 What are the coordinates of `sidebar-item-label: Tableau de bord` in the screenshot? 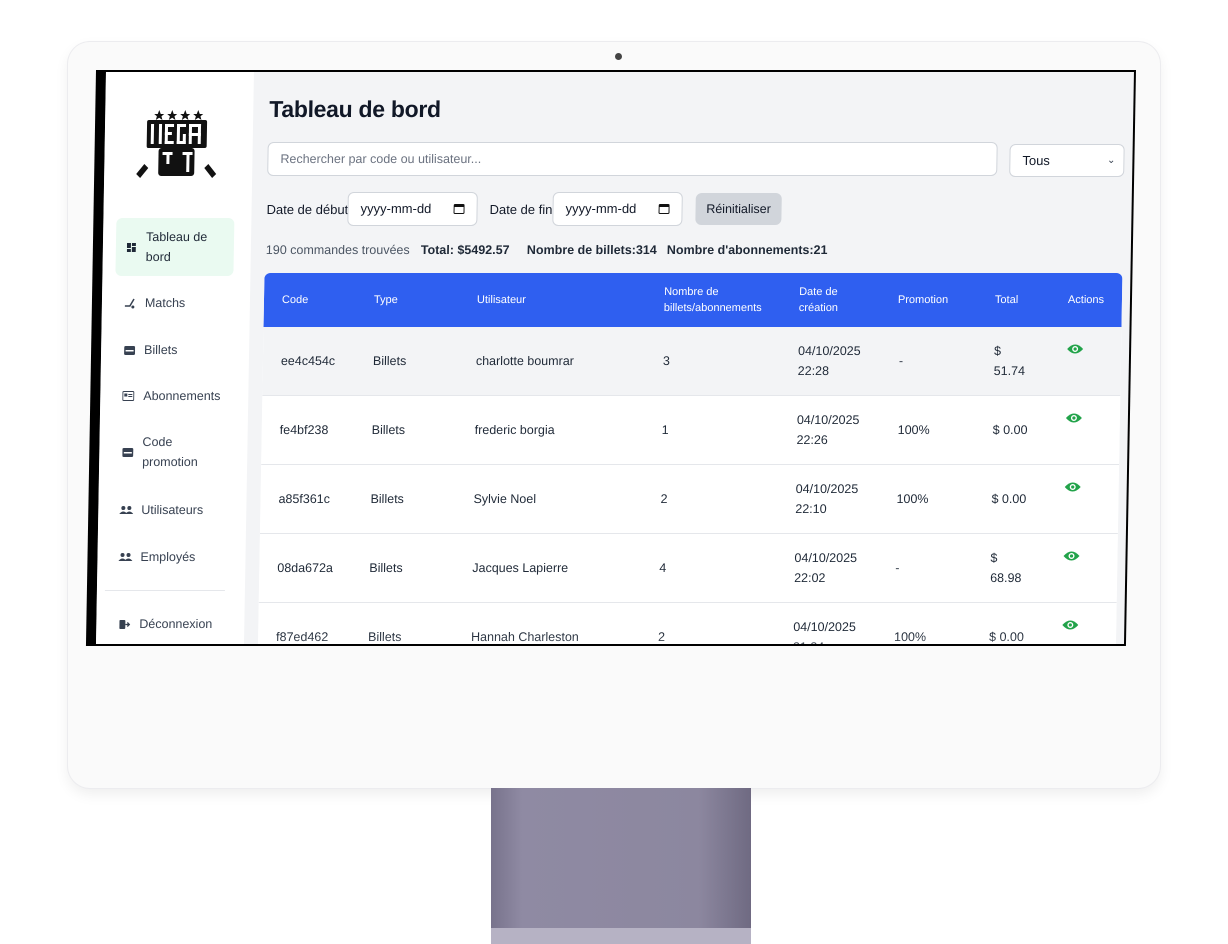 It's located at (176, 247).